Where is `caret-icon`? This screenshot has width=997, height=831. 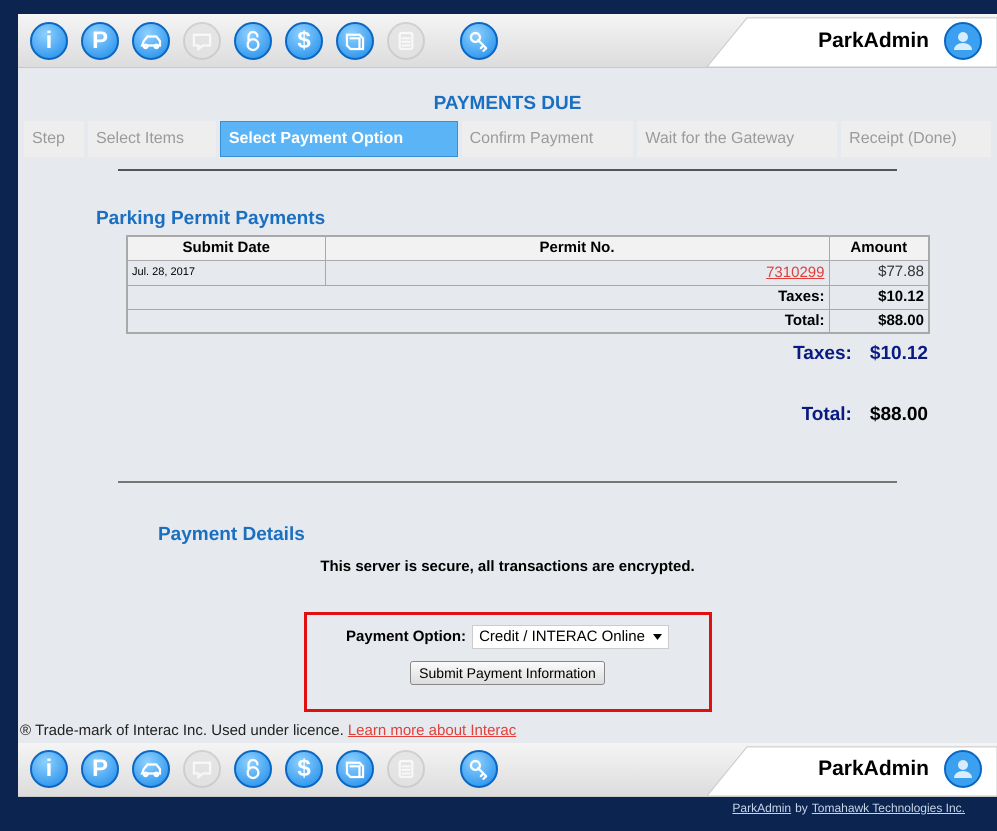
caret-icon is located at coordinates (657, 637).